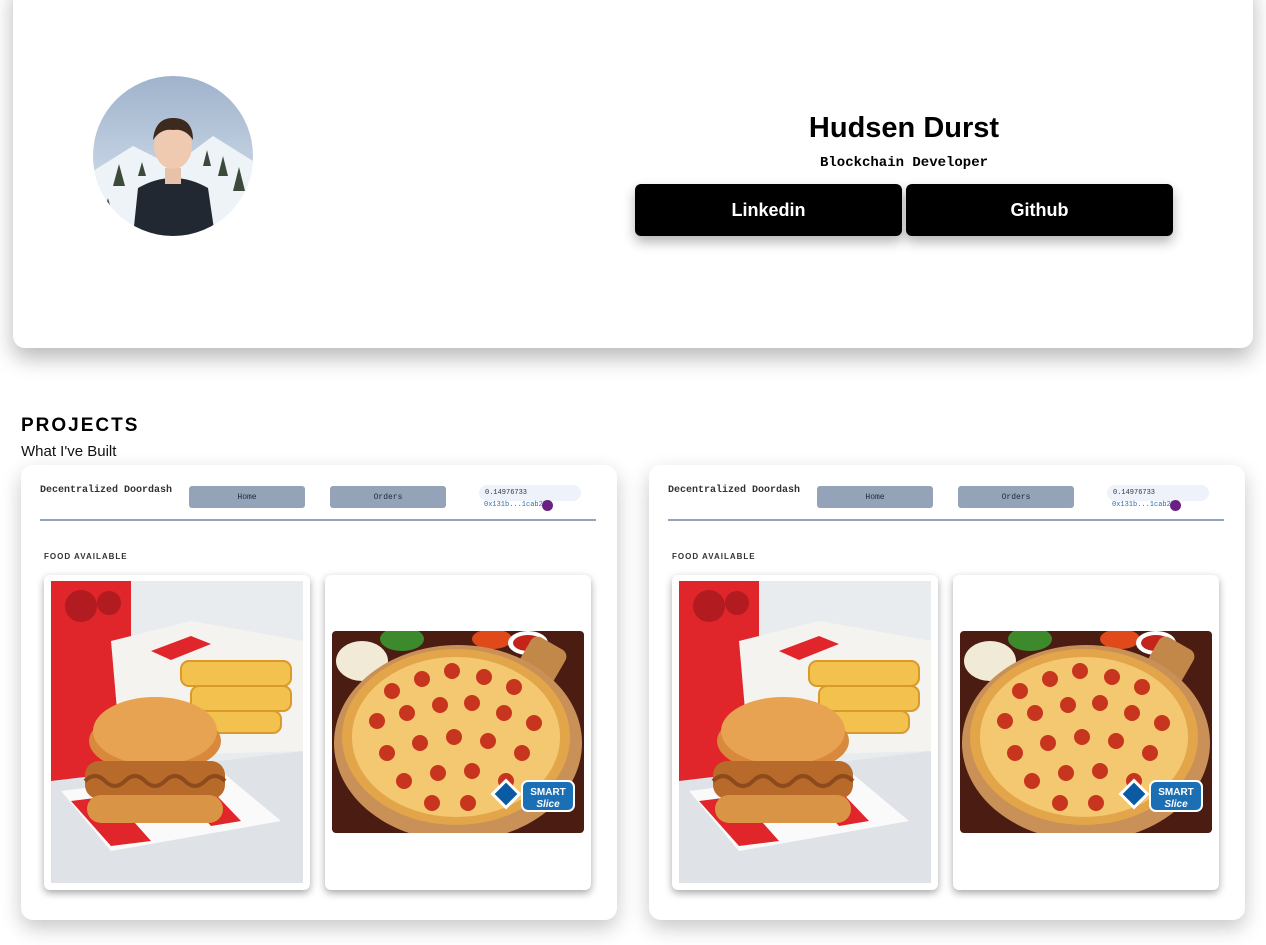  Describe the element at coordinates (904, 163) in the screenshot. I see `profile-role: Blockchain Developer` at that location.